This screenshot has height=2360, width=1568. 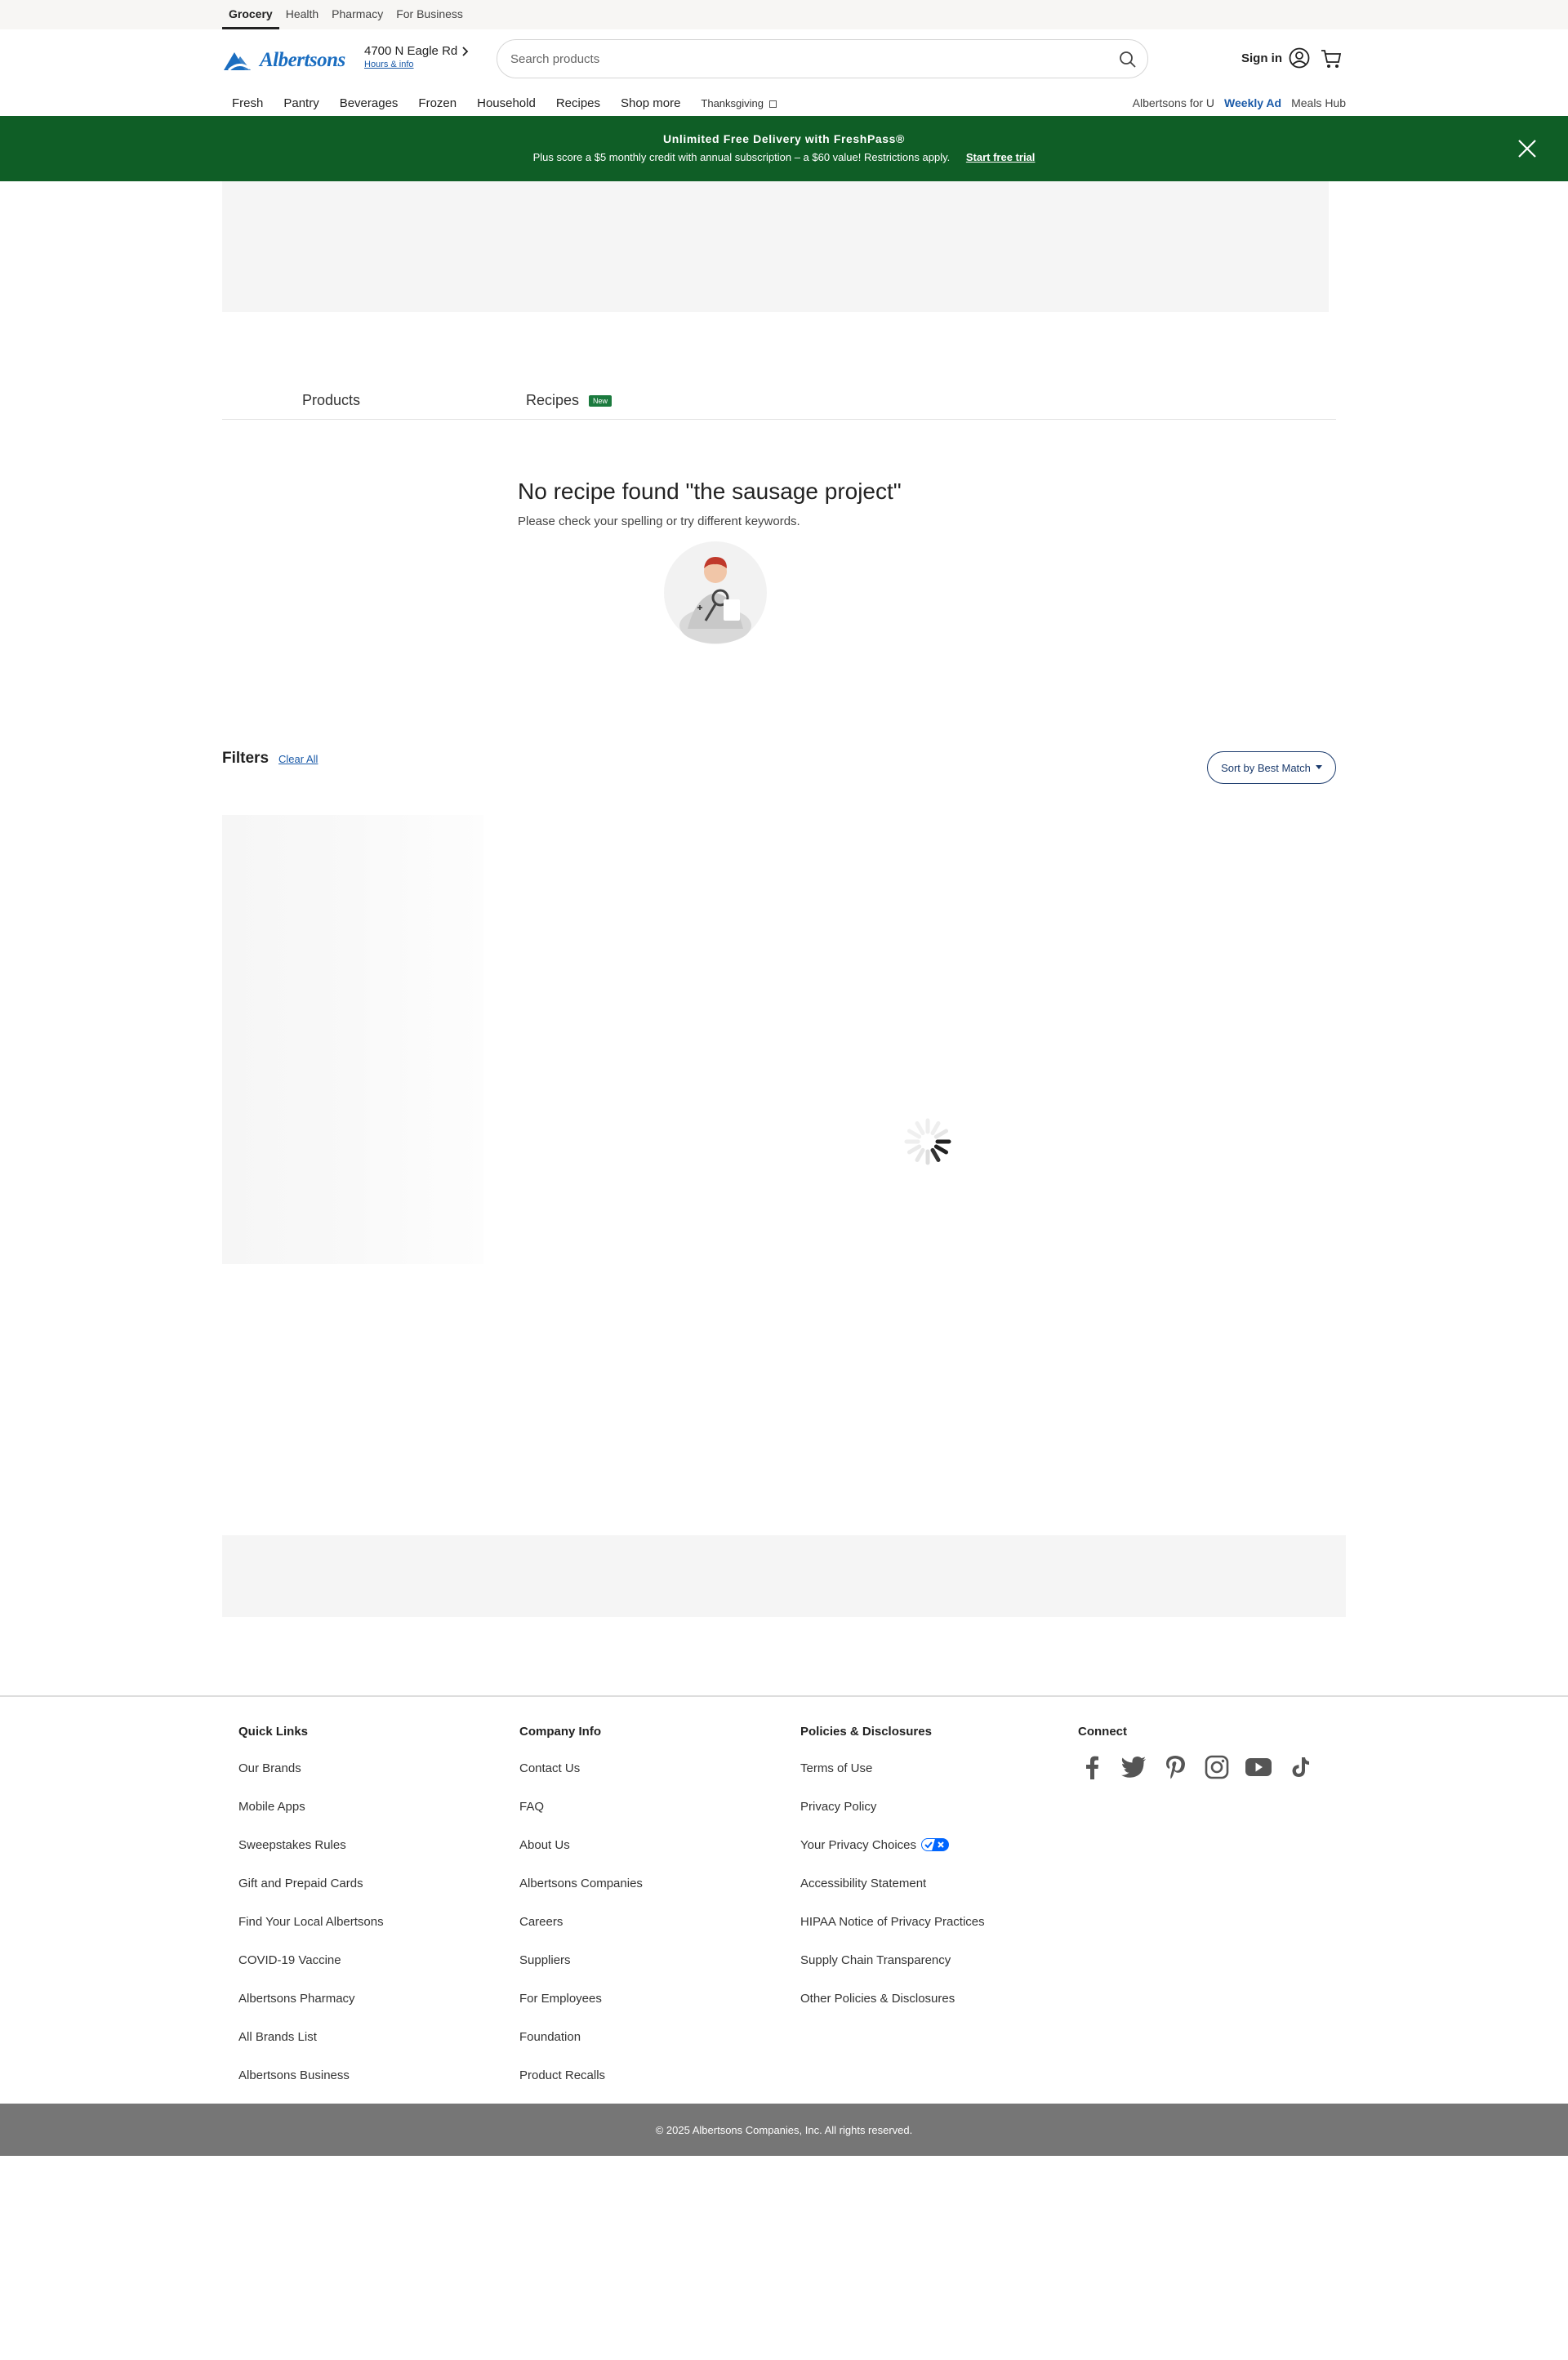 I want to click on close-promo-button, so click(x=1527, y=148).